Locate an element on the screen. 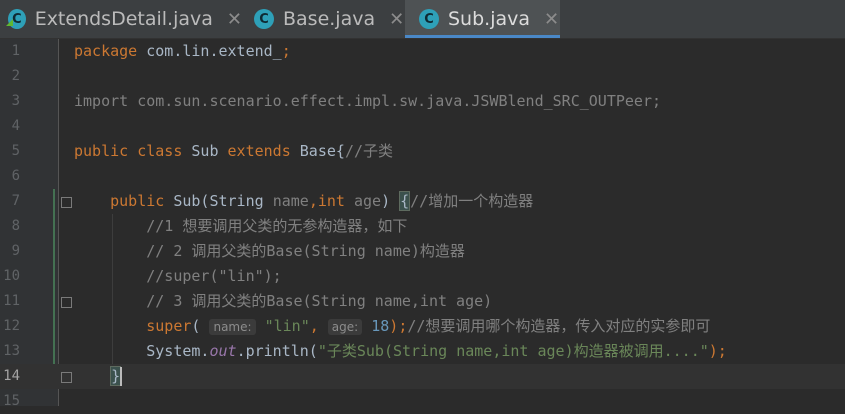 The height and width of the screenshot is (414, 845). code-token: super is located at coordinates (169, 326).